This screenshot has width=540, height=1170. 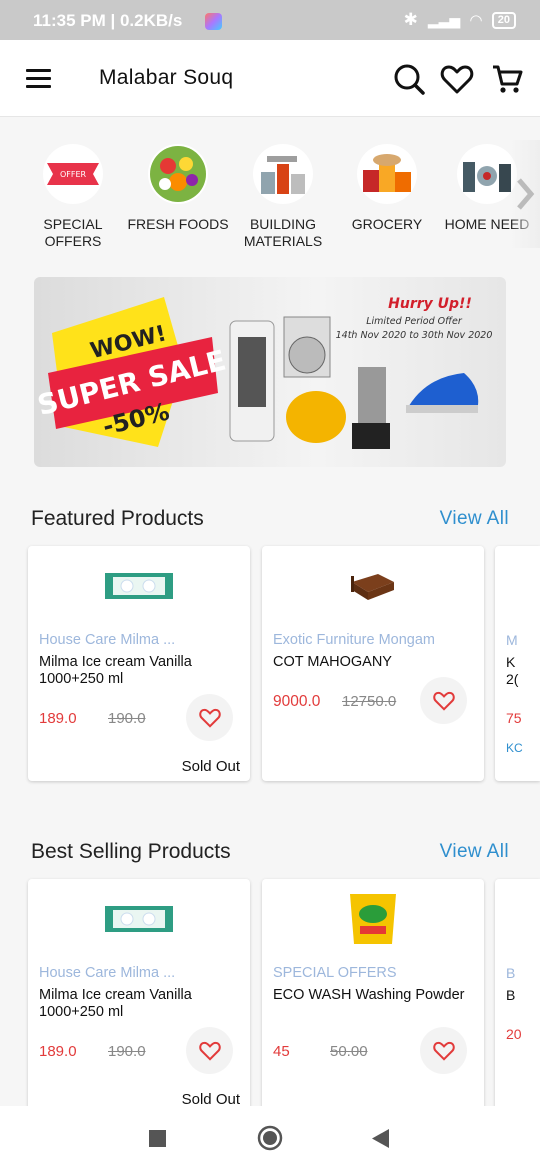 What do you see at coordinates (414, 335) in the screenshot?
I see `banner-dates: 14th Nov 2020 to 30th Nov 2020` at bounding box center [414, 335].